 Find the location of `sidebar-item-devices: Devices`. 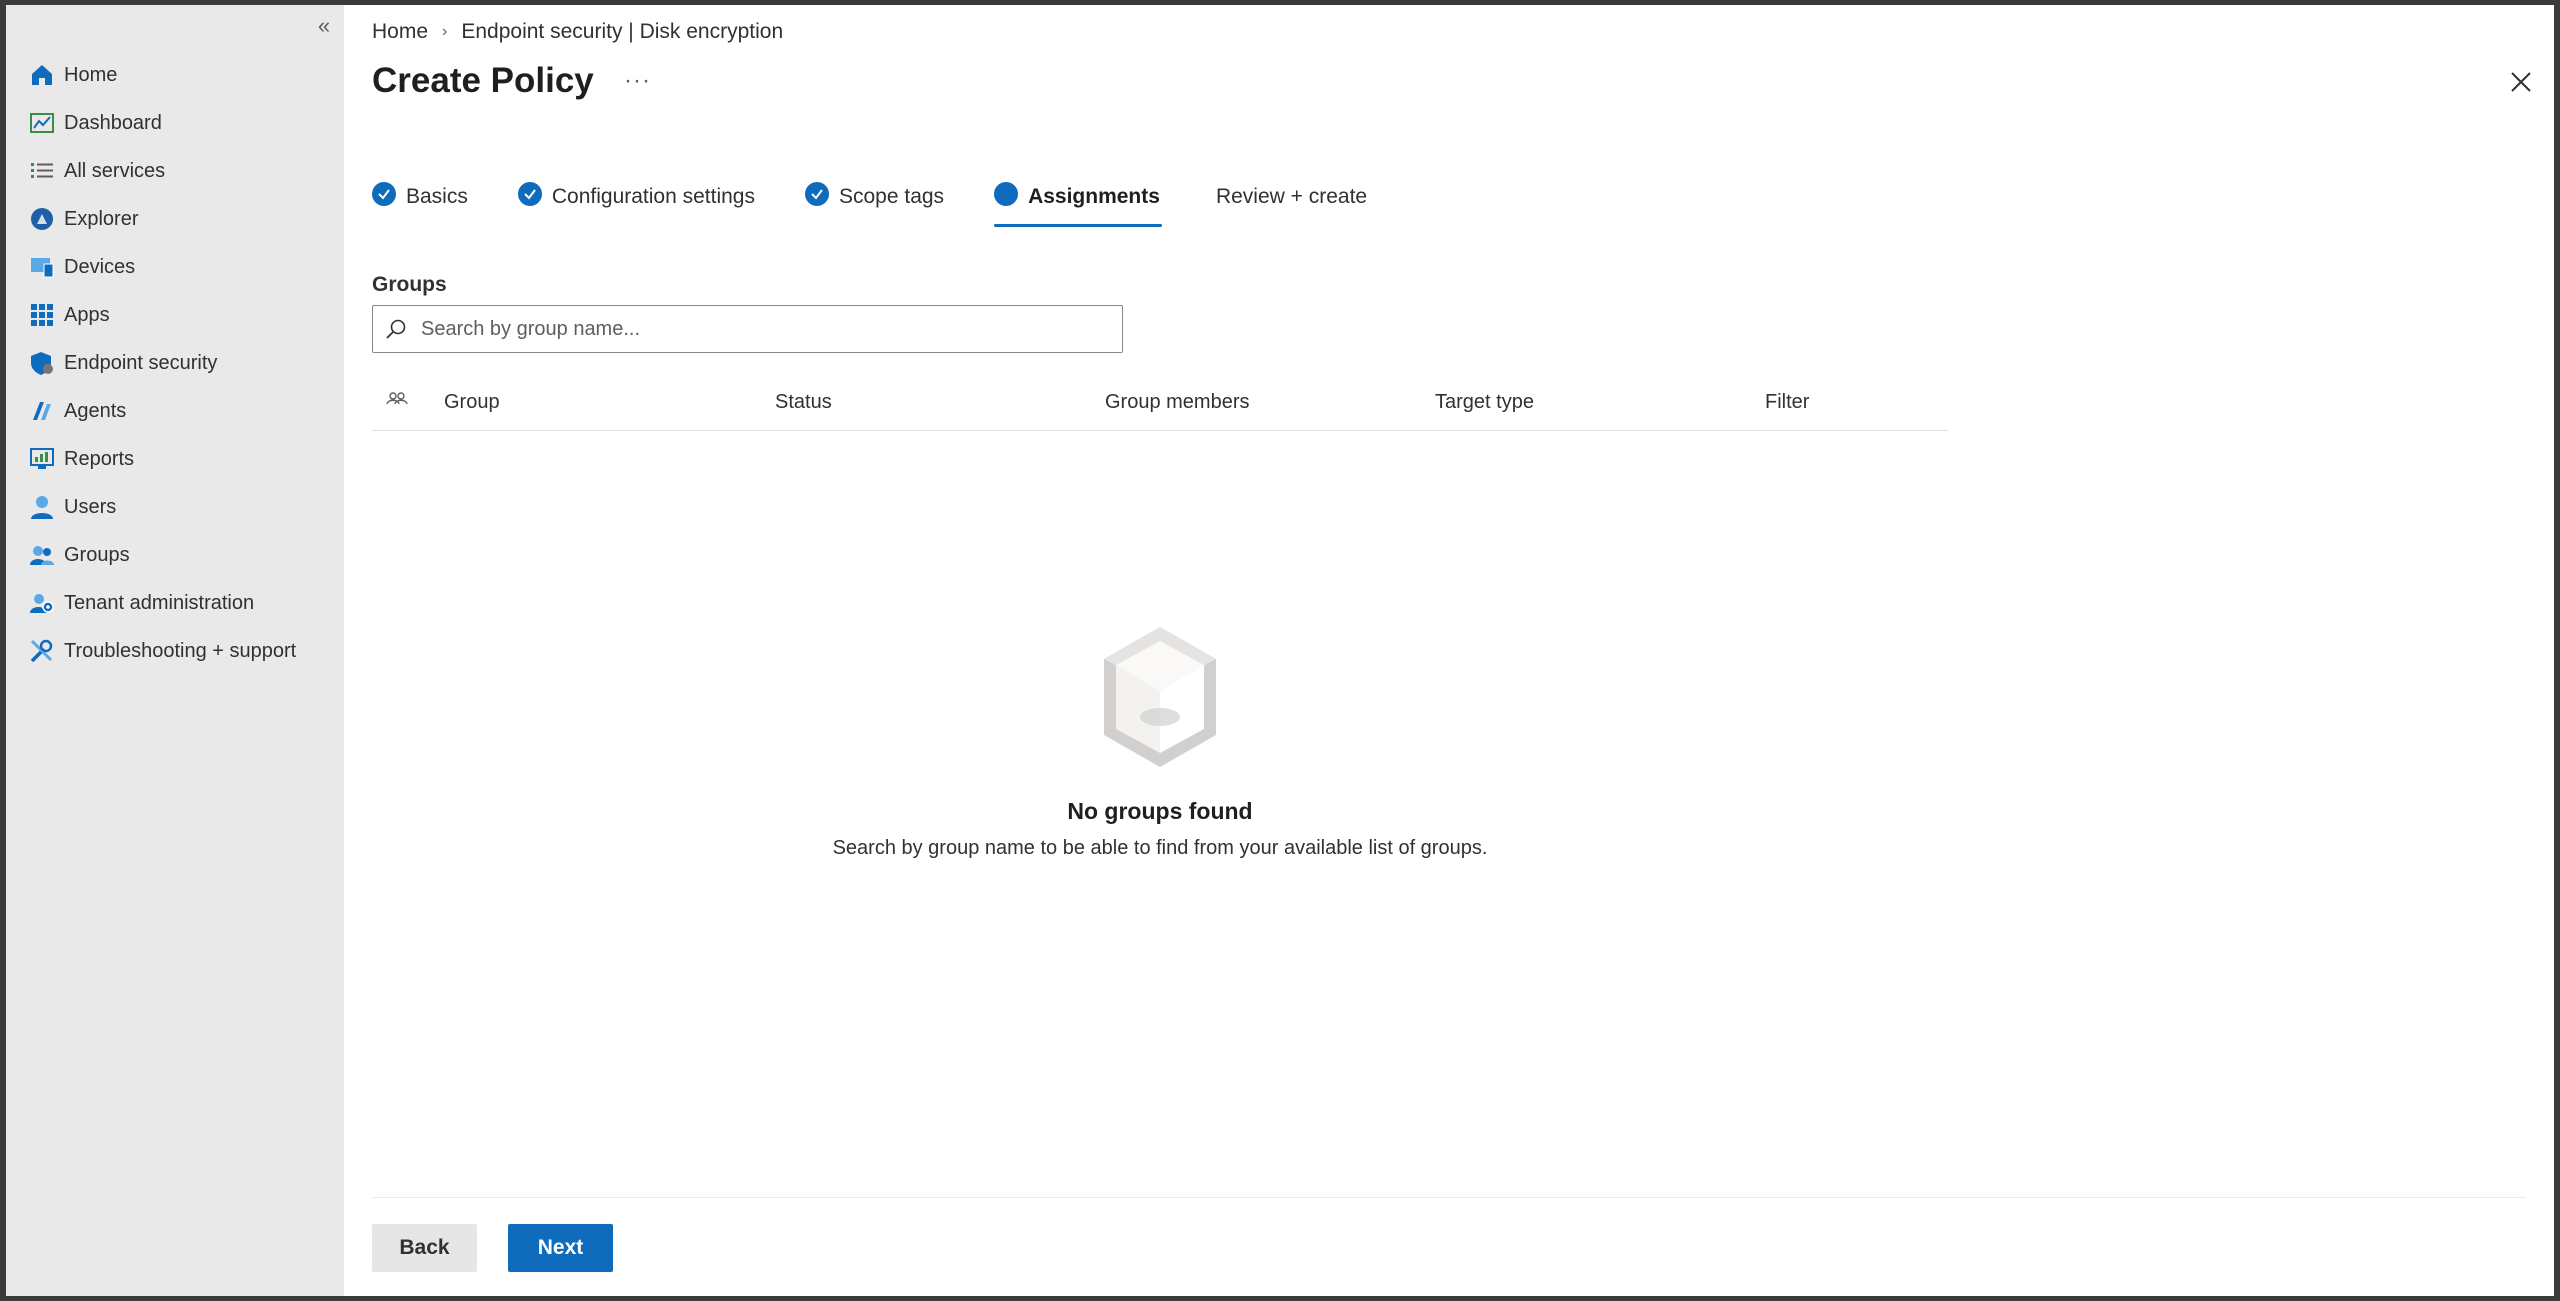

sidebar-item-devices: Devices is located at coordinates (175, 267).